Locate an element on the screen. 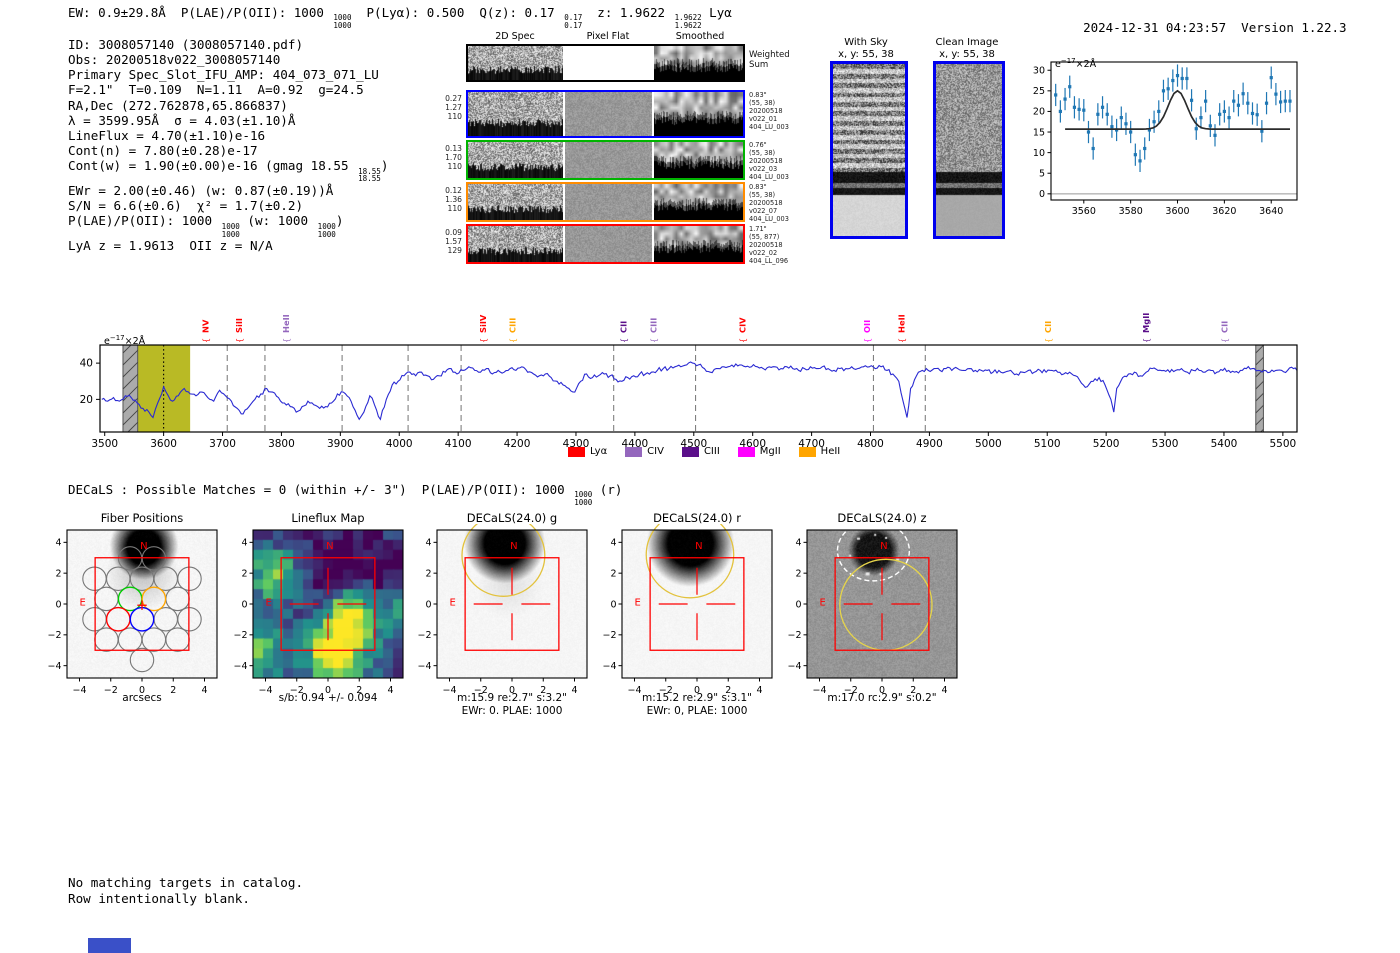 This screenshot has width=1400, height=953. text-segment: Cont(n) = 7.80(±0.28)e-17 is located at coordinates (163, 151).